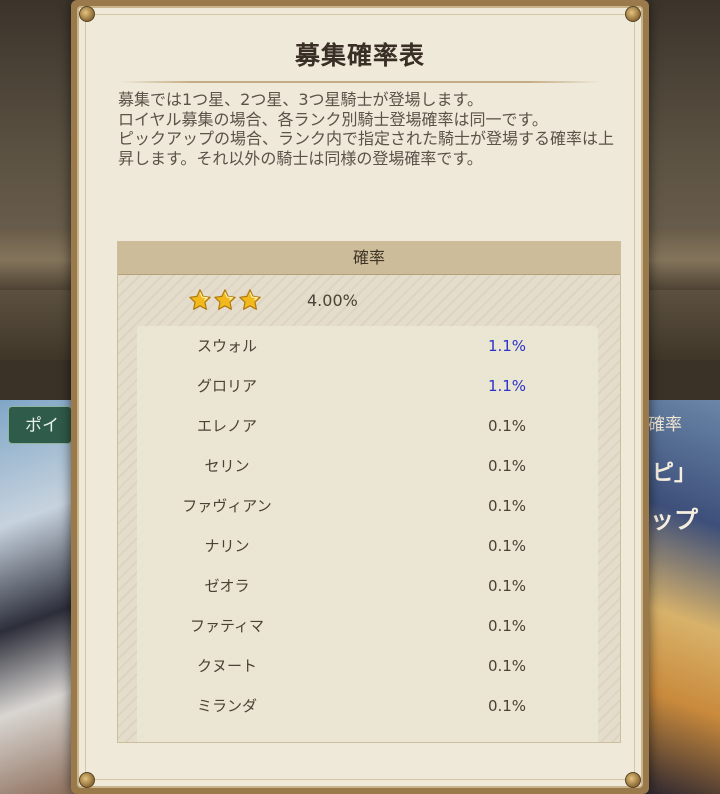 This screenshot has height=794, width=720. I want to click on knight-row: ファティマ 0.1%, so click(367, 626).